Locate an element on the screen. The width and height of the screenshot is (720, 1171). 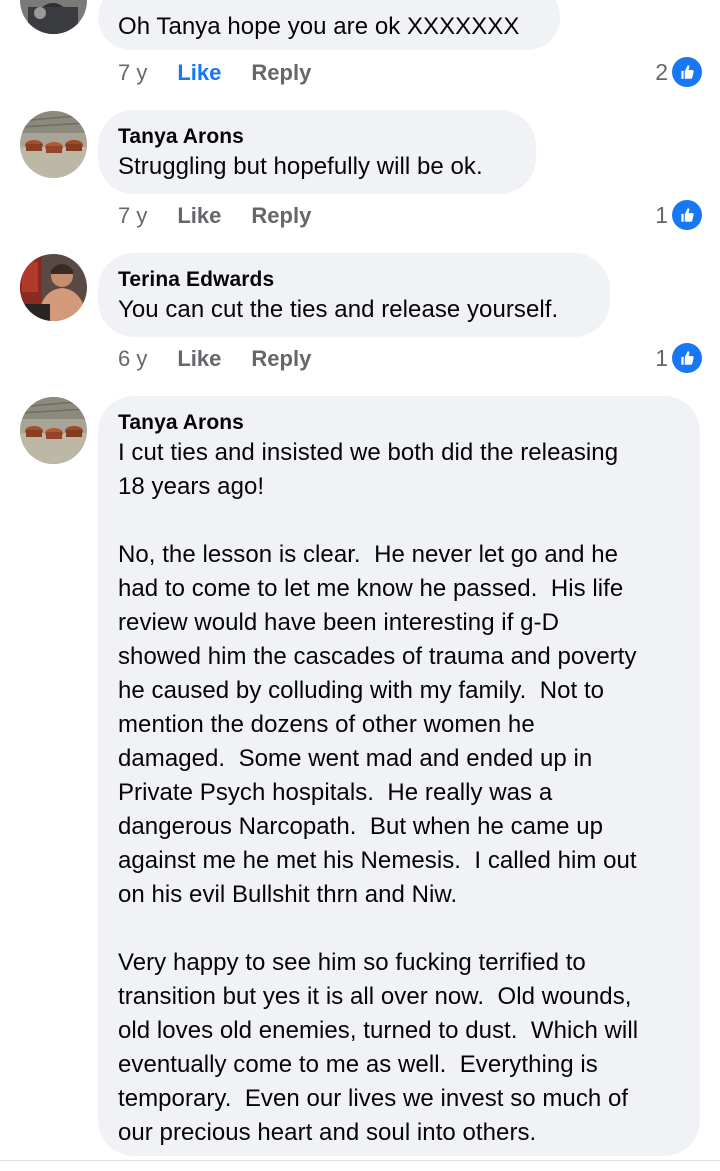
comment-text: Oh Tanya hope you are ok XXXXXXX is located at coordinates (319, 26).